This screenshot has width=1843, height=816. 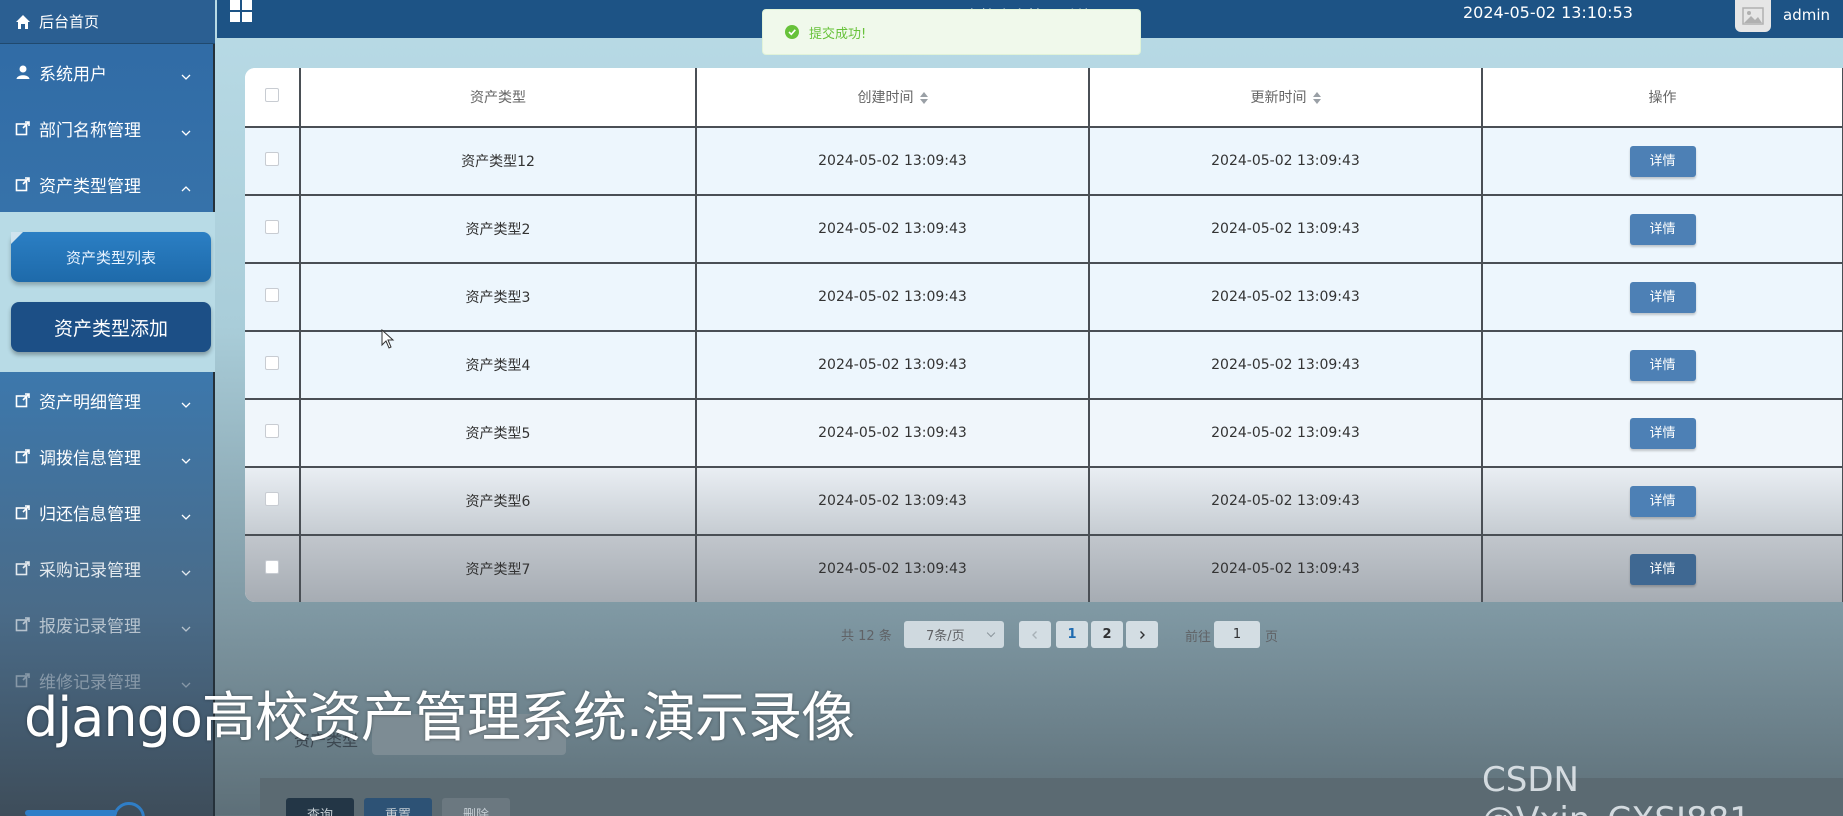 What do you see at coordinates (1072, 634) in the screenshot?
I see `page-button-1: 1` at bounding box center [1072, 634].